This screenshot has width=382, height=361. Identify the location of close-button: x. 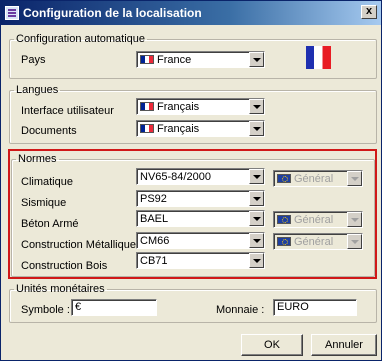
(369, 12).